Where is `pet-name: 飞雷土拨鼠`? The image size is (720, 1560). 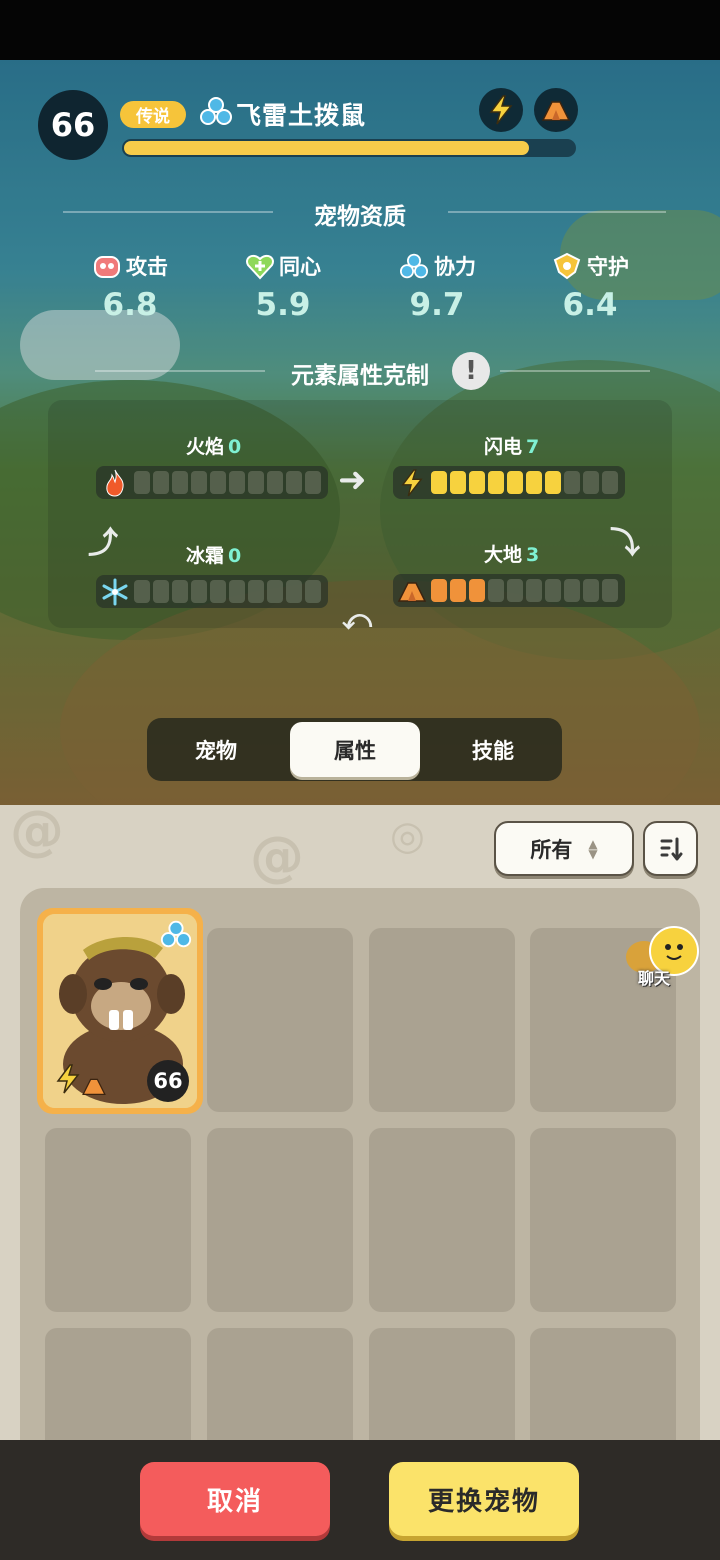
pet-name: 飞雷土拨鼠 is located at coordinates (301, 115).